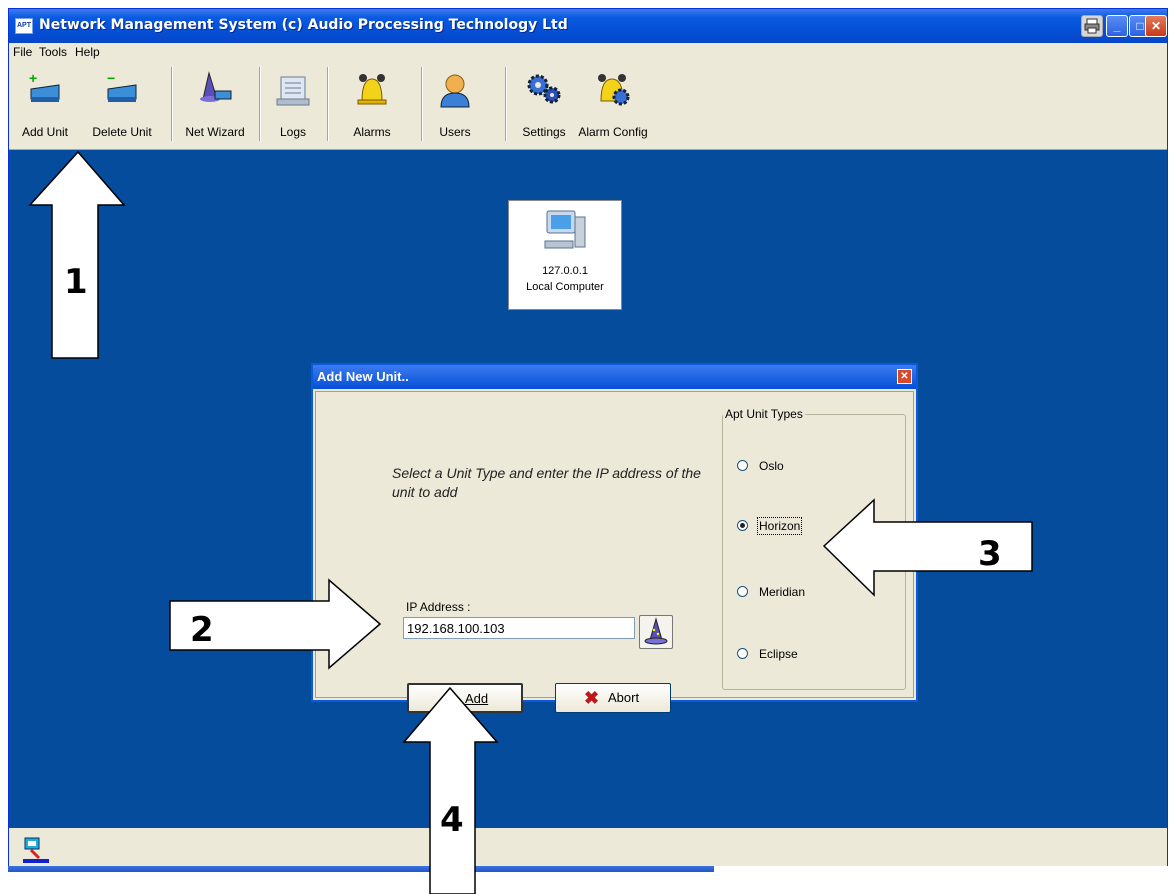  Describe the element at coordinates (202, 630) in the screenshot. I see `callout-number-2: 2` at that location.